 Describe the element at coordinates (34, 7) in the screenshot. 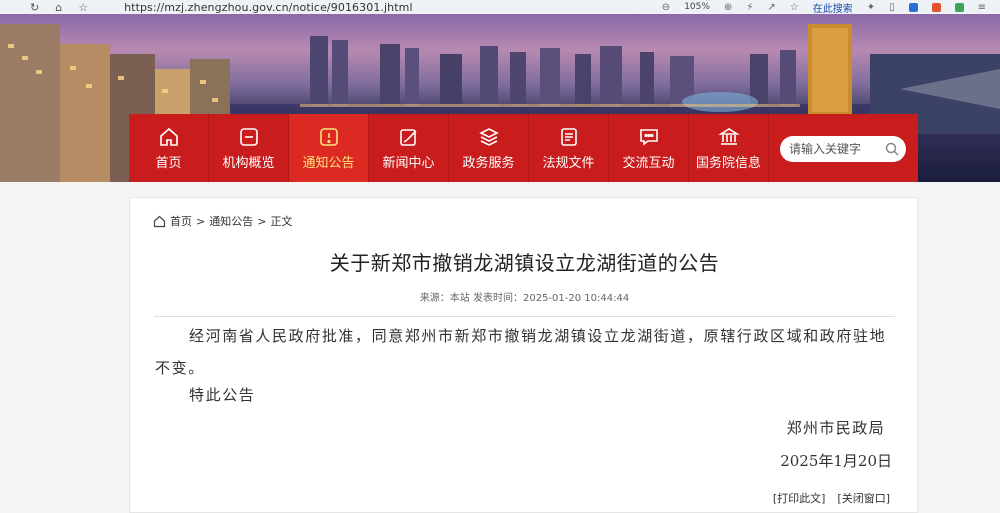

I see `refresh-icon: ↻` at that location.